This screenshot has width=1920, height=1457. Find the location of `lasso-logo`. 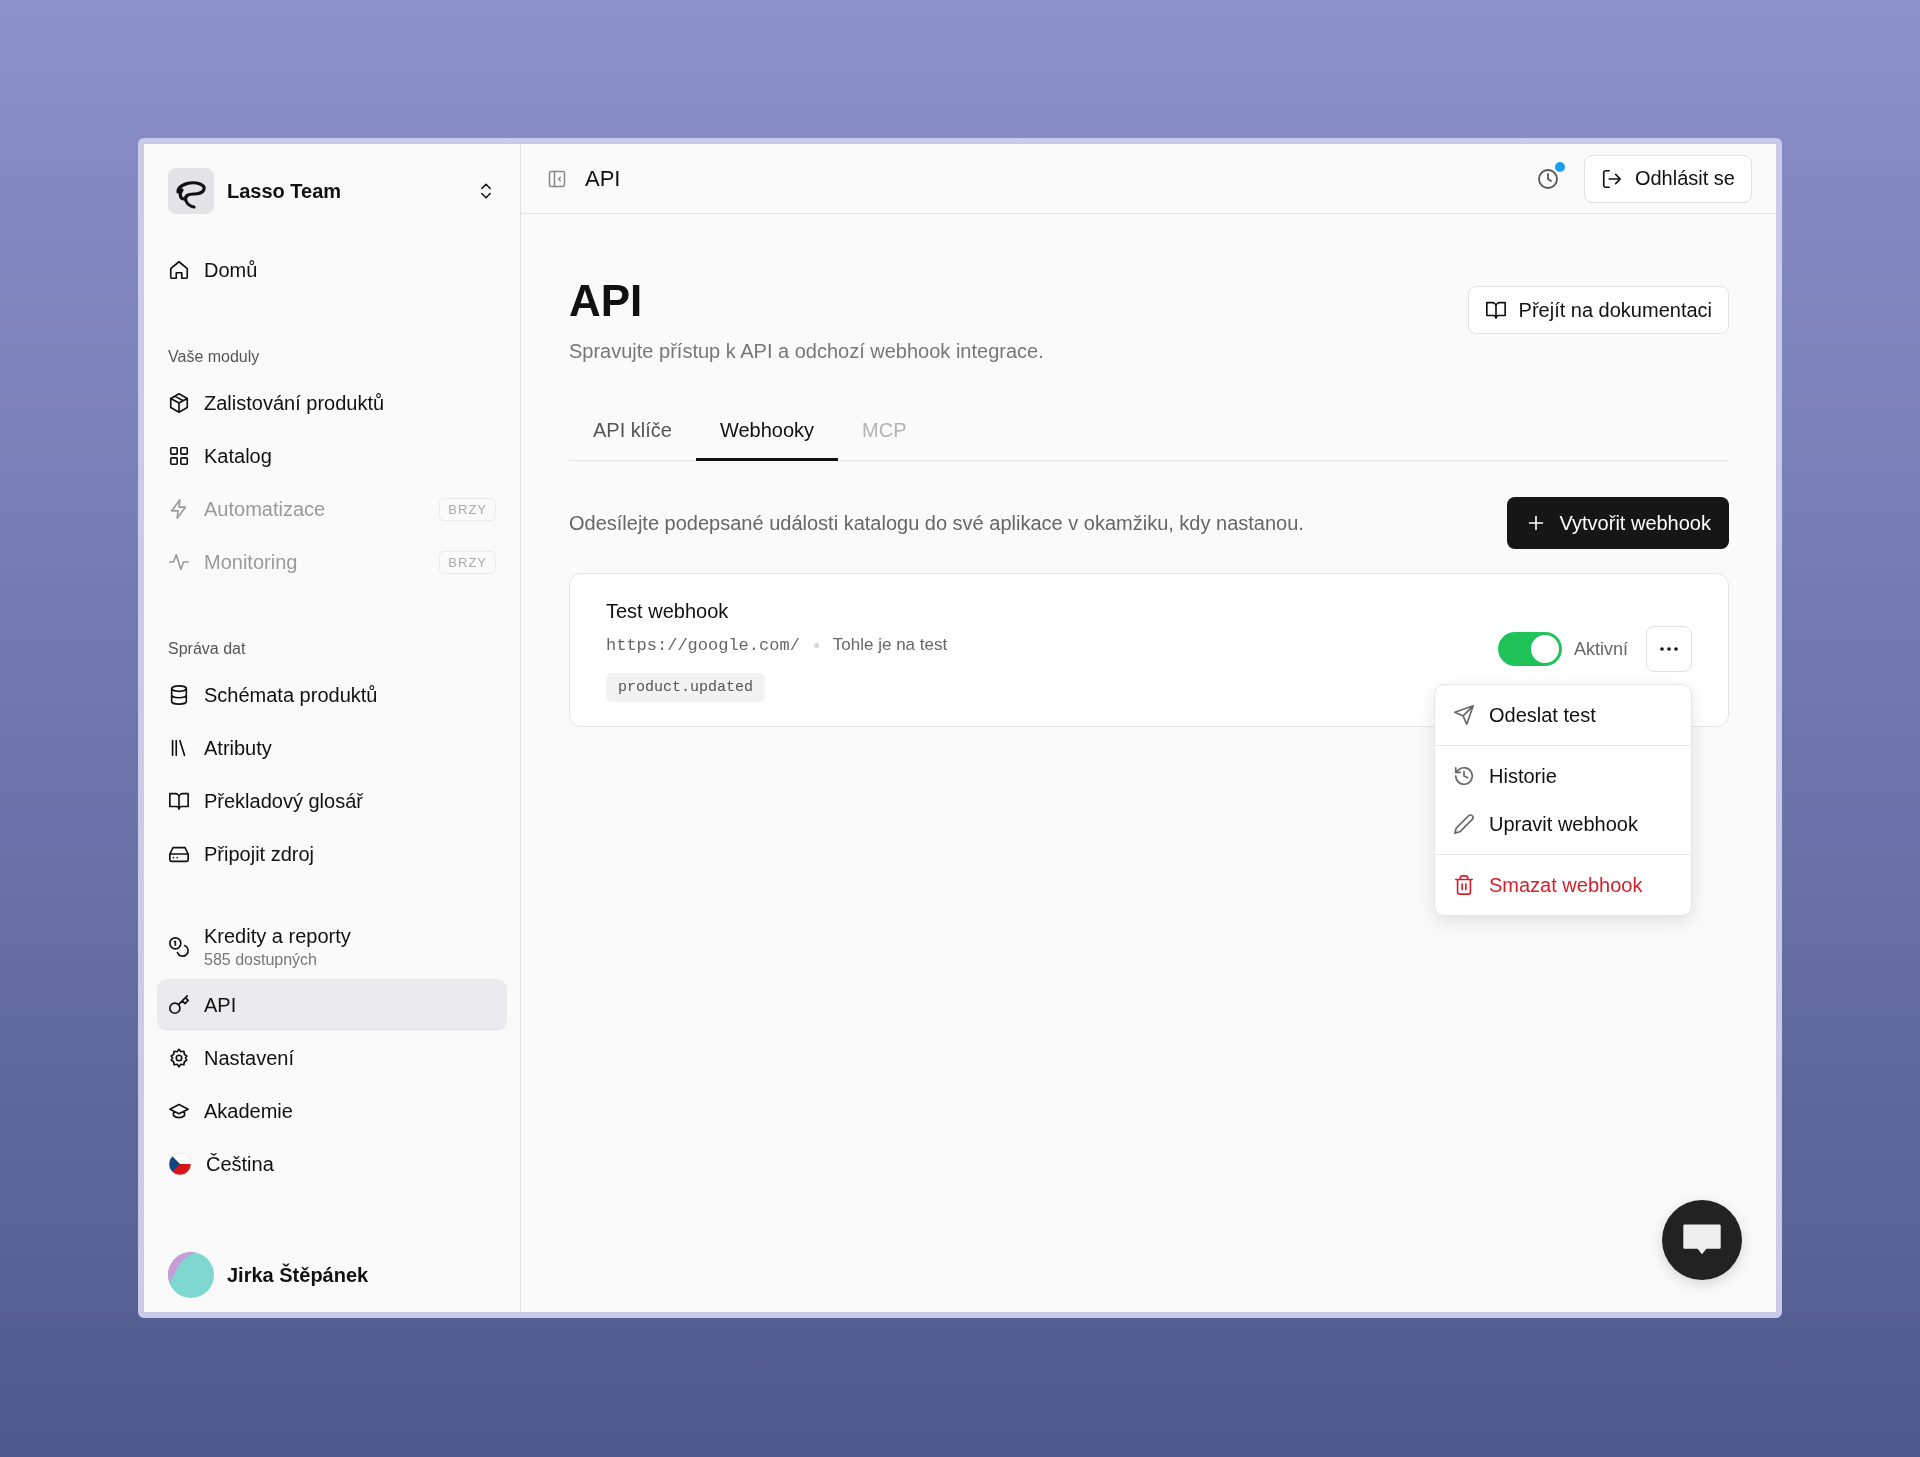

lasso-logo is located at coordinates (191, 191).